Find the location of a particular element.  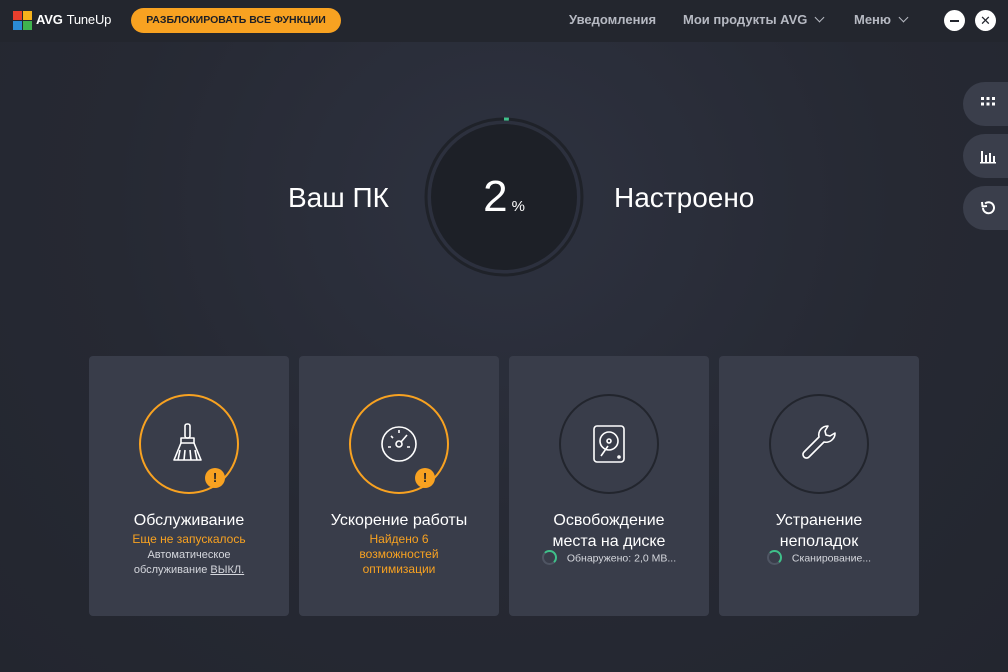

card-status-line: возможностей is located at coordinates (399, 554).